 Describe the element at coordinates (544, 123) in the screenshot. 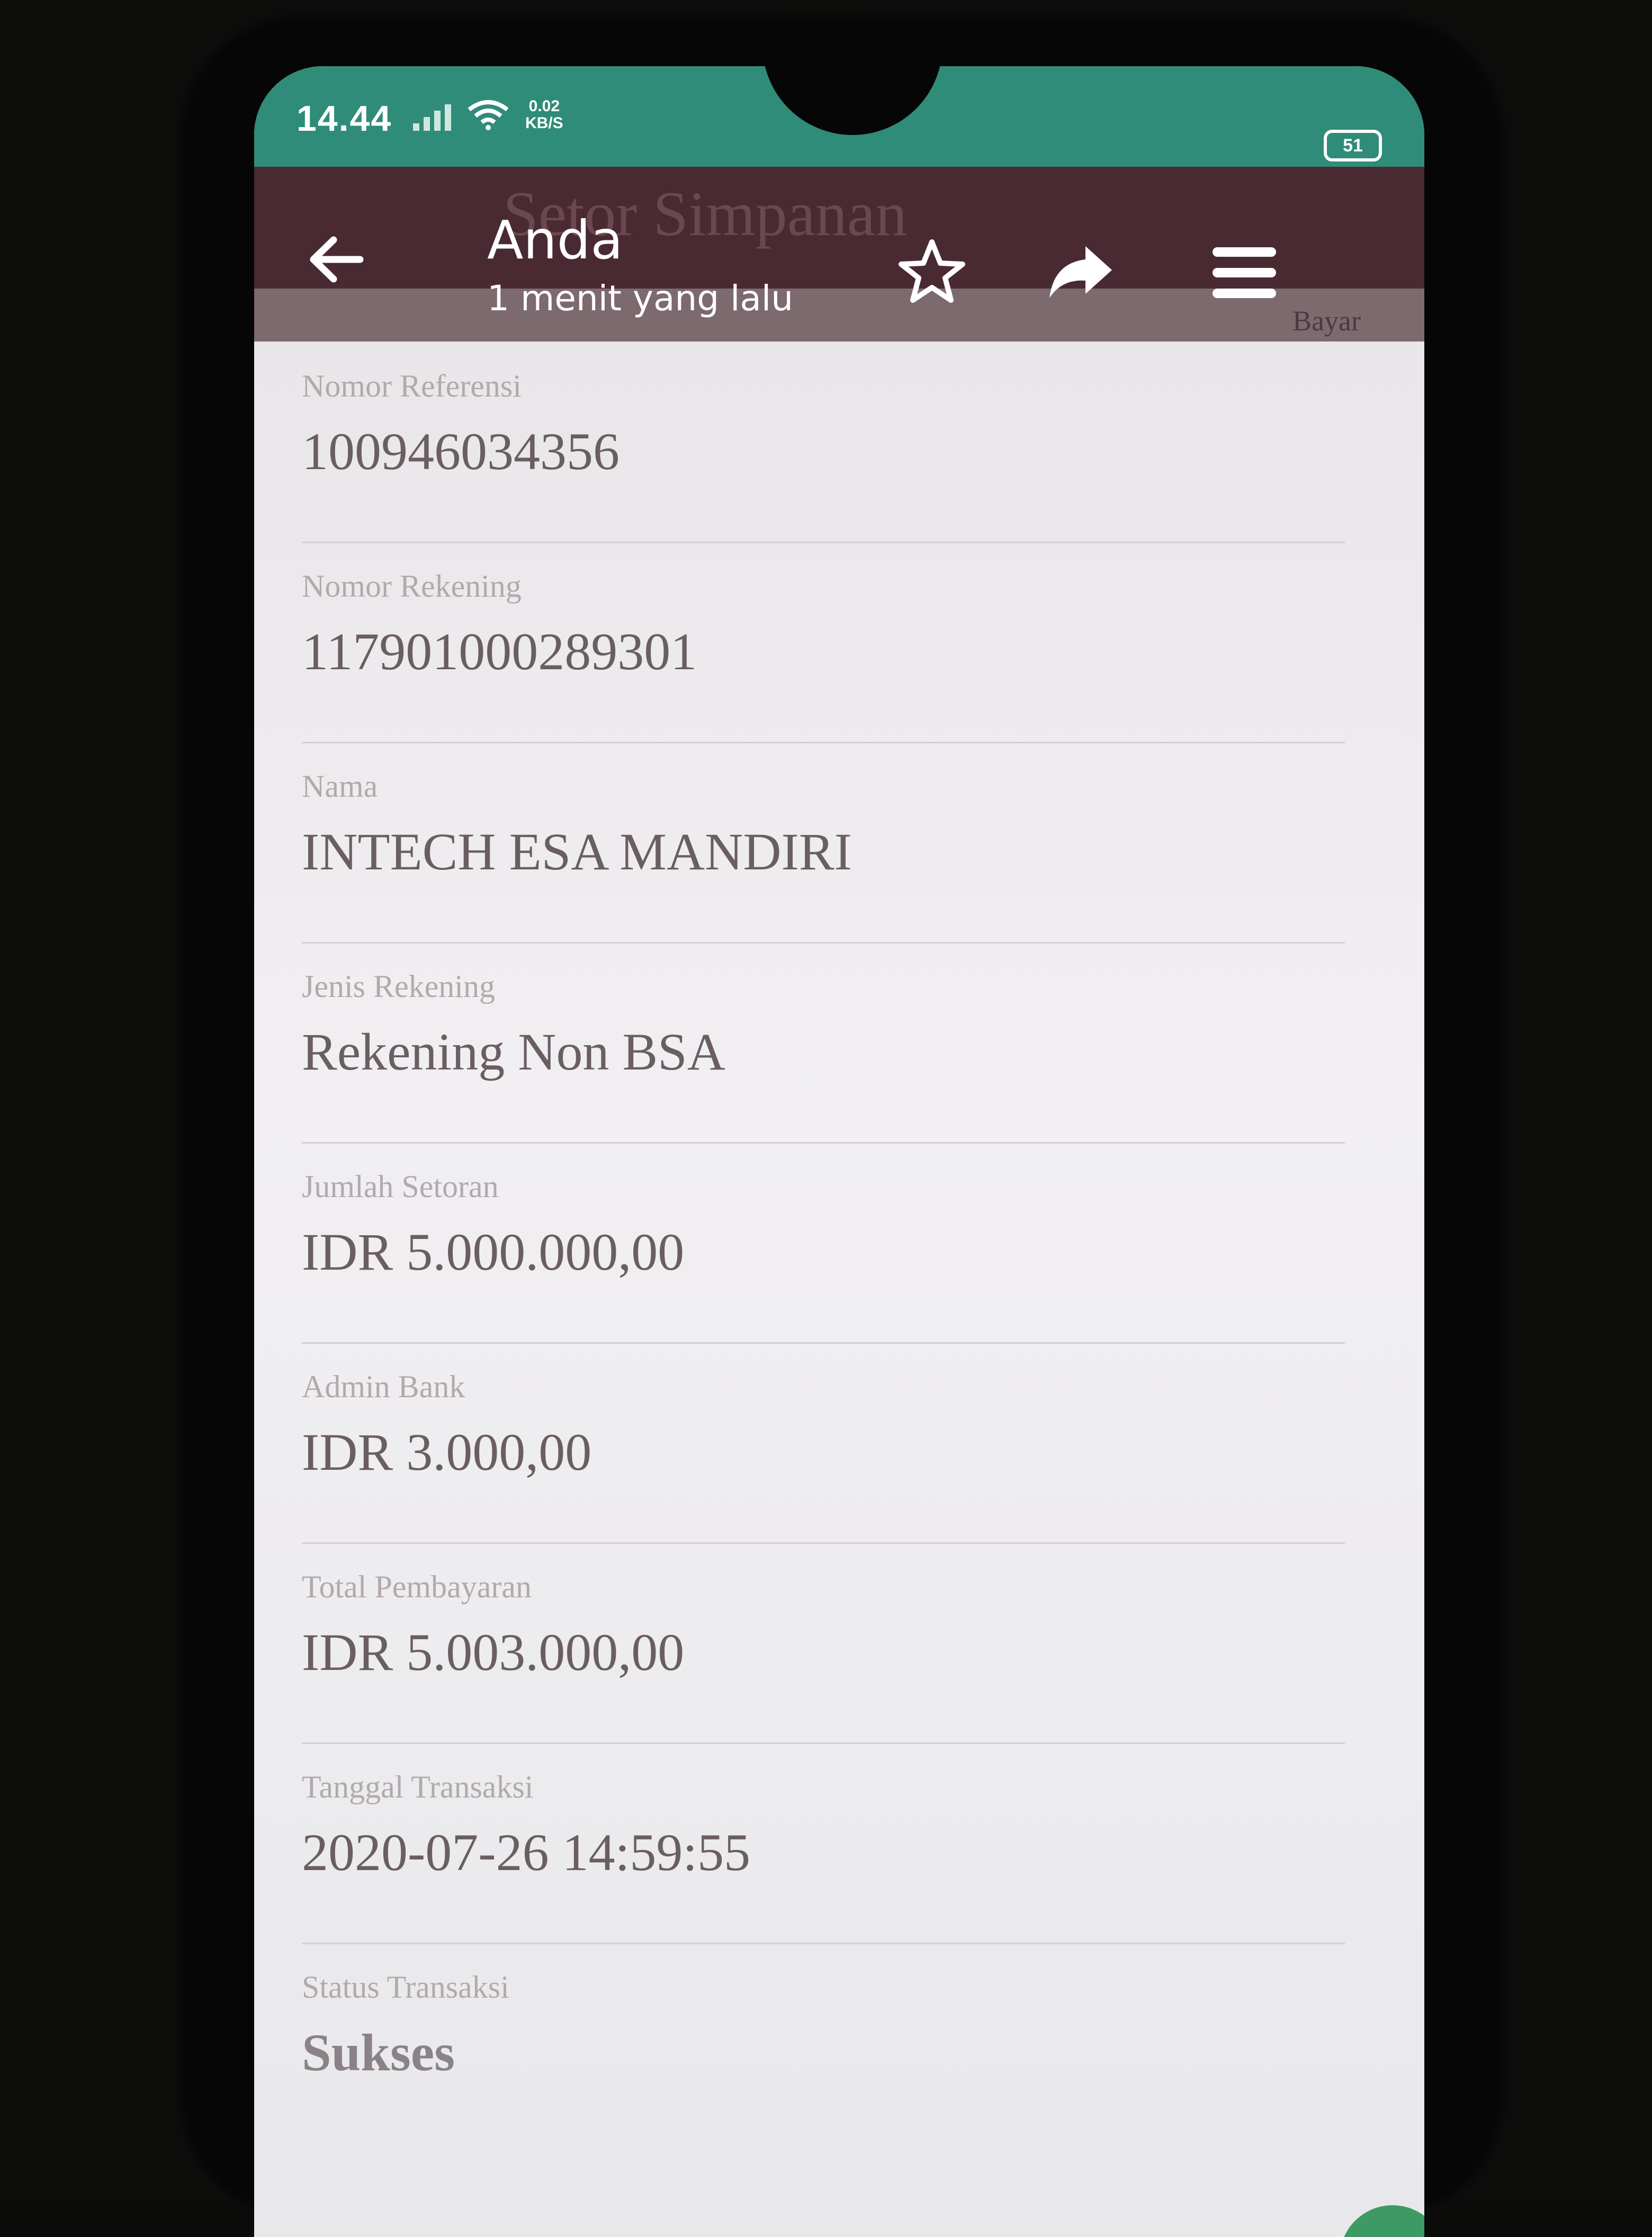

I see `network-speed-unit: KB/S` at that location.